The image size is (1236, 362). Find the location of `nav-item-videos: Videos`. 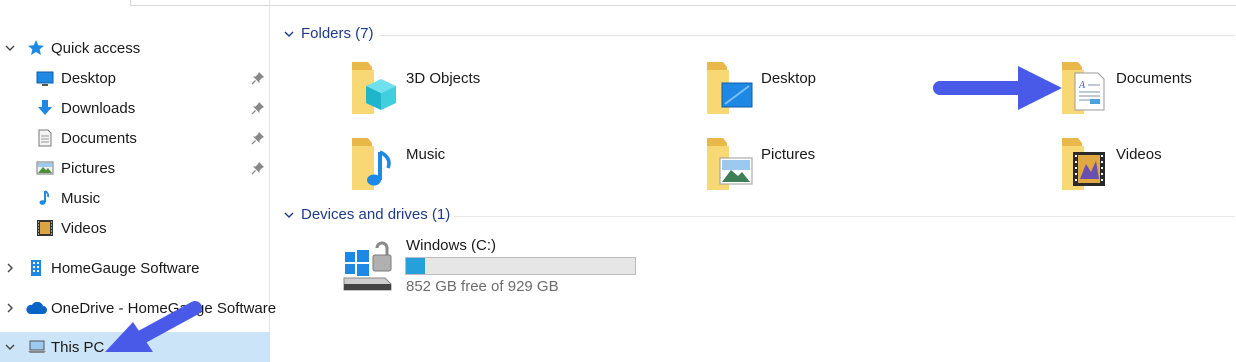

nav-item-videos: Videos is located at coordinates (135, 228).